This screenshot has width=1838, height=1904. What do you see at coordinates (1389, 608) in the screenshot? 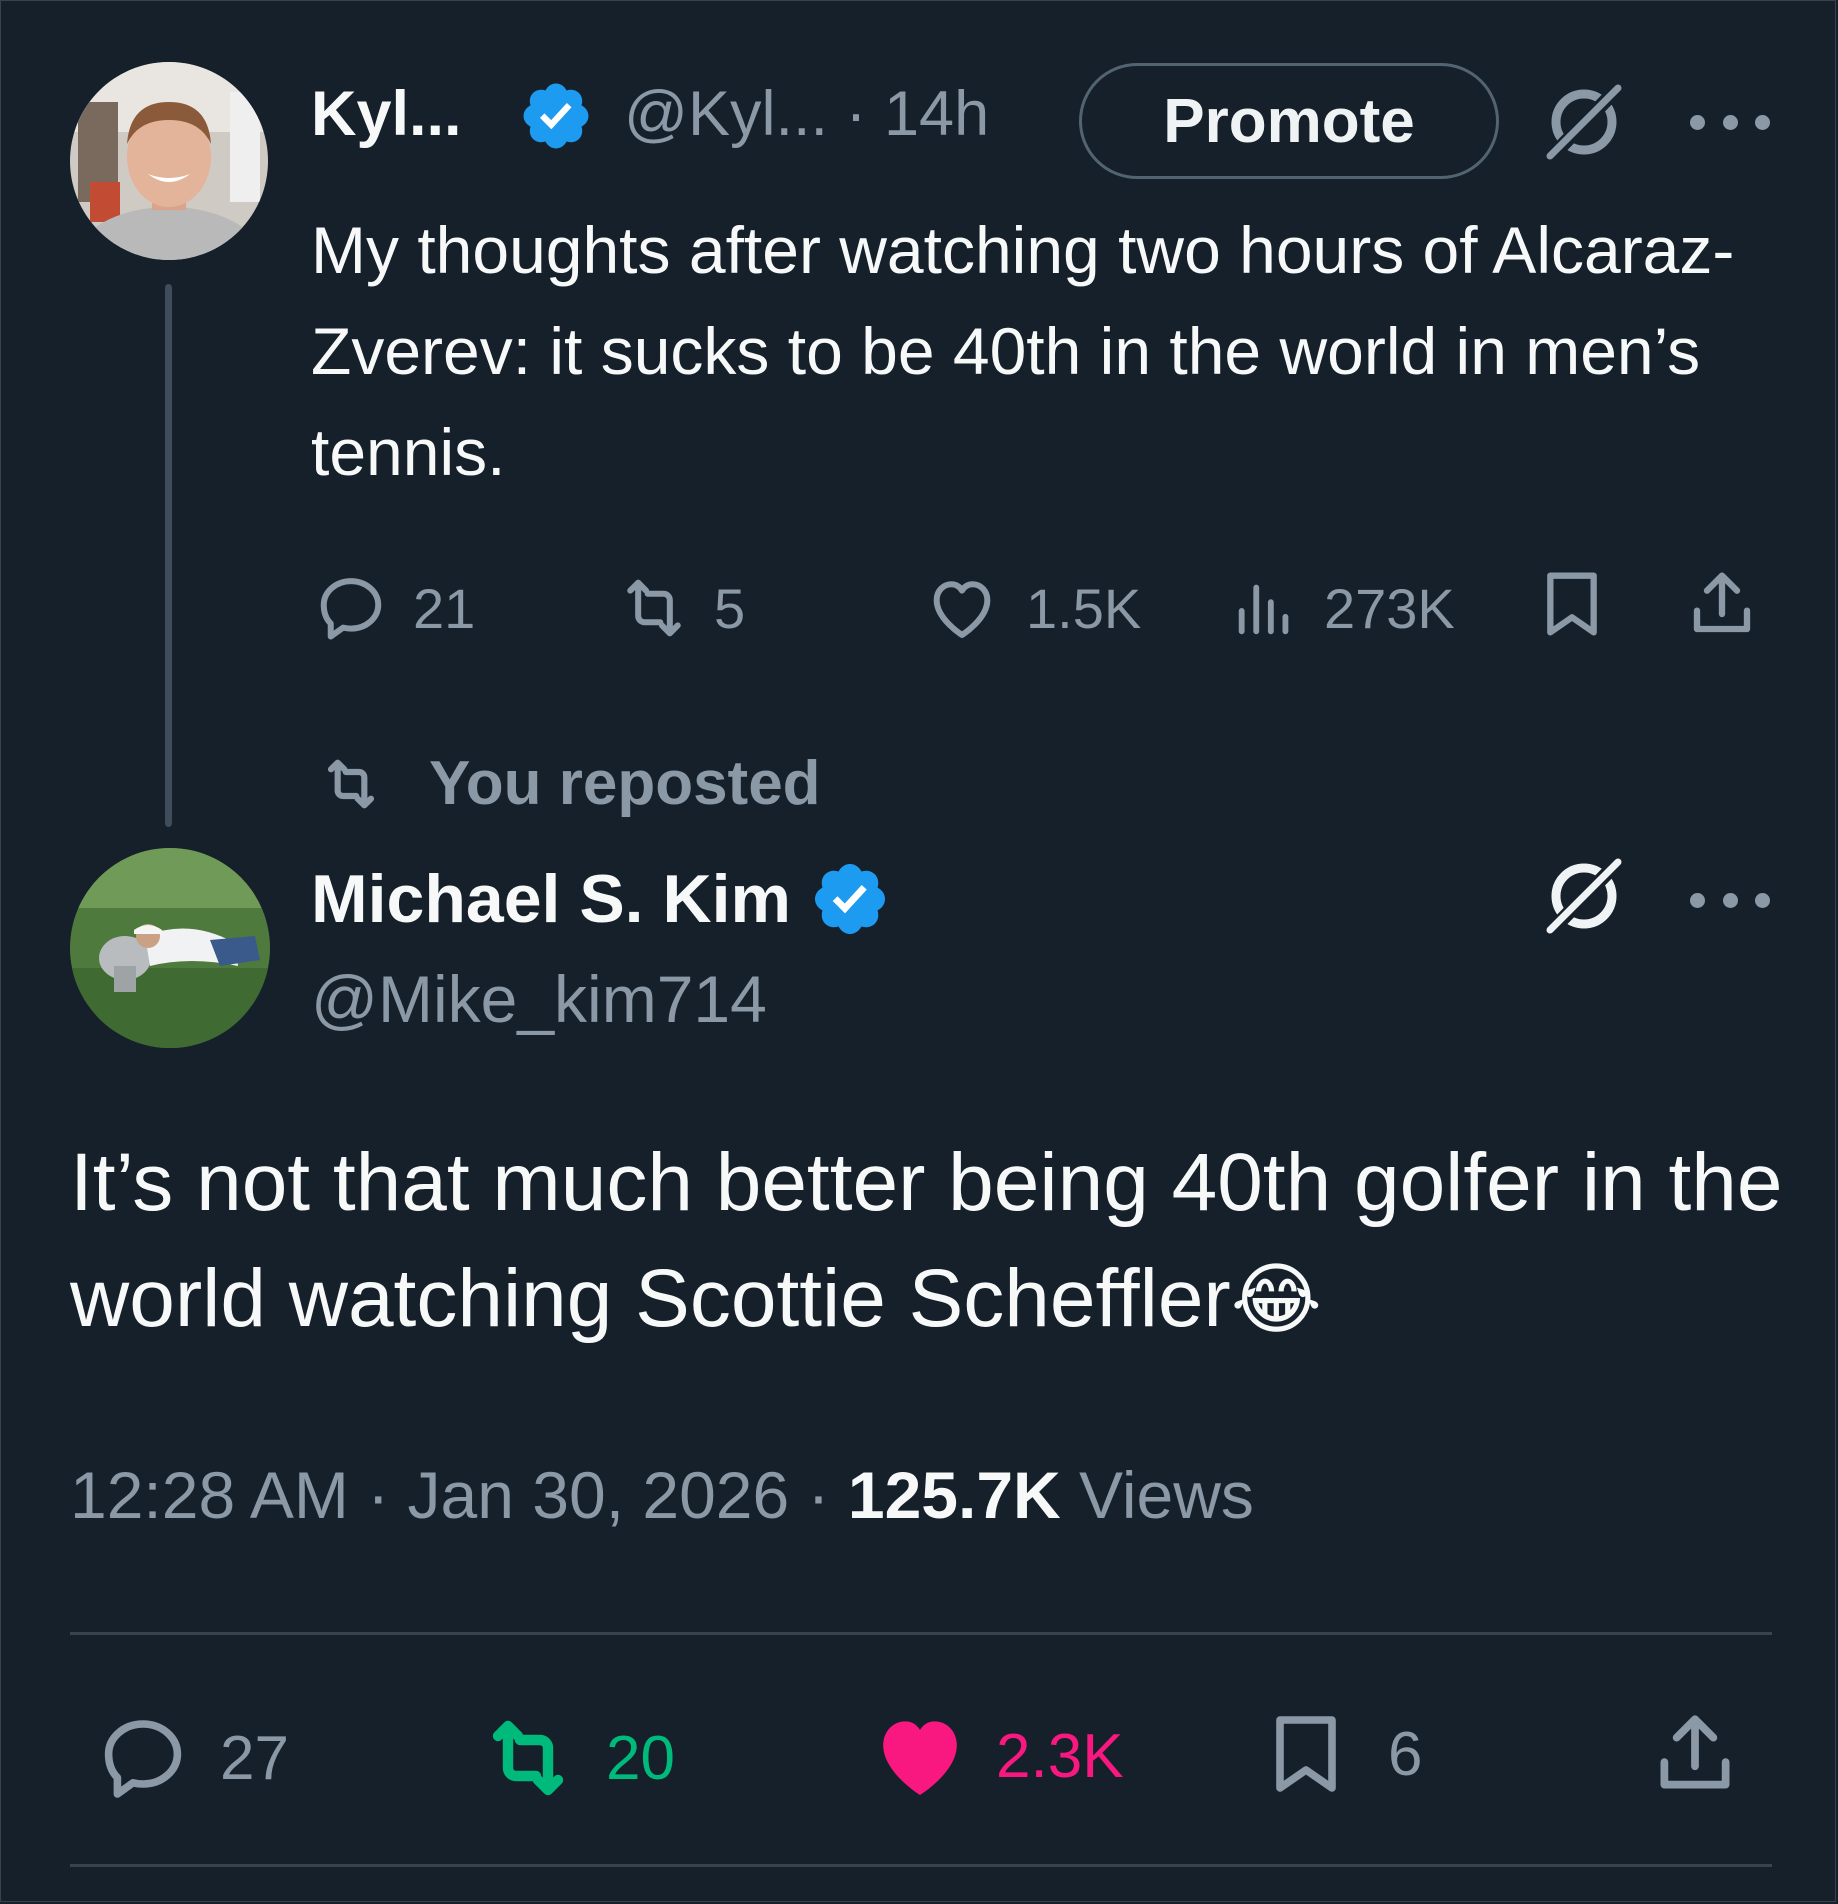
I see `views-count: 273K` at bounding box center [1389, 608].